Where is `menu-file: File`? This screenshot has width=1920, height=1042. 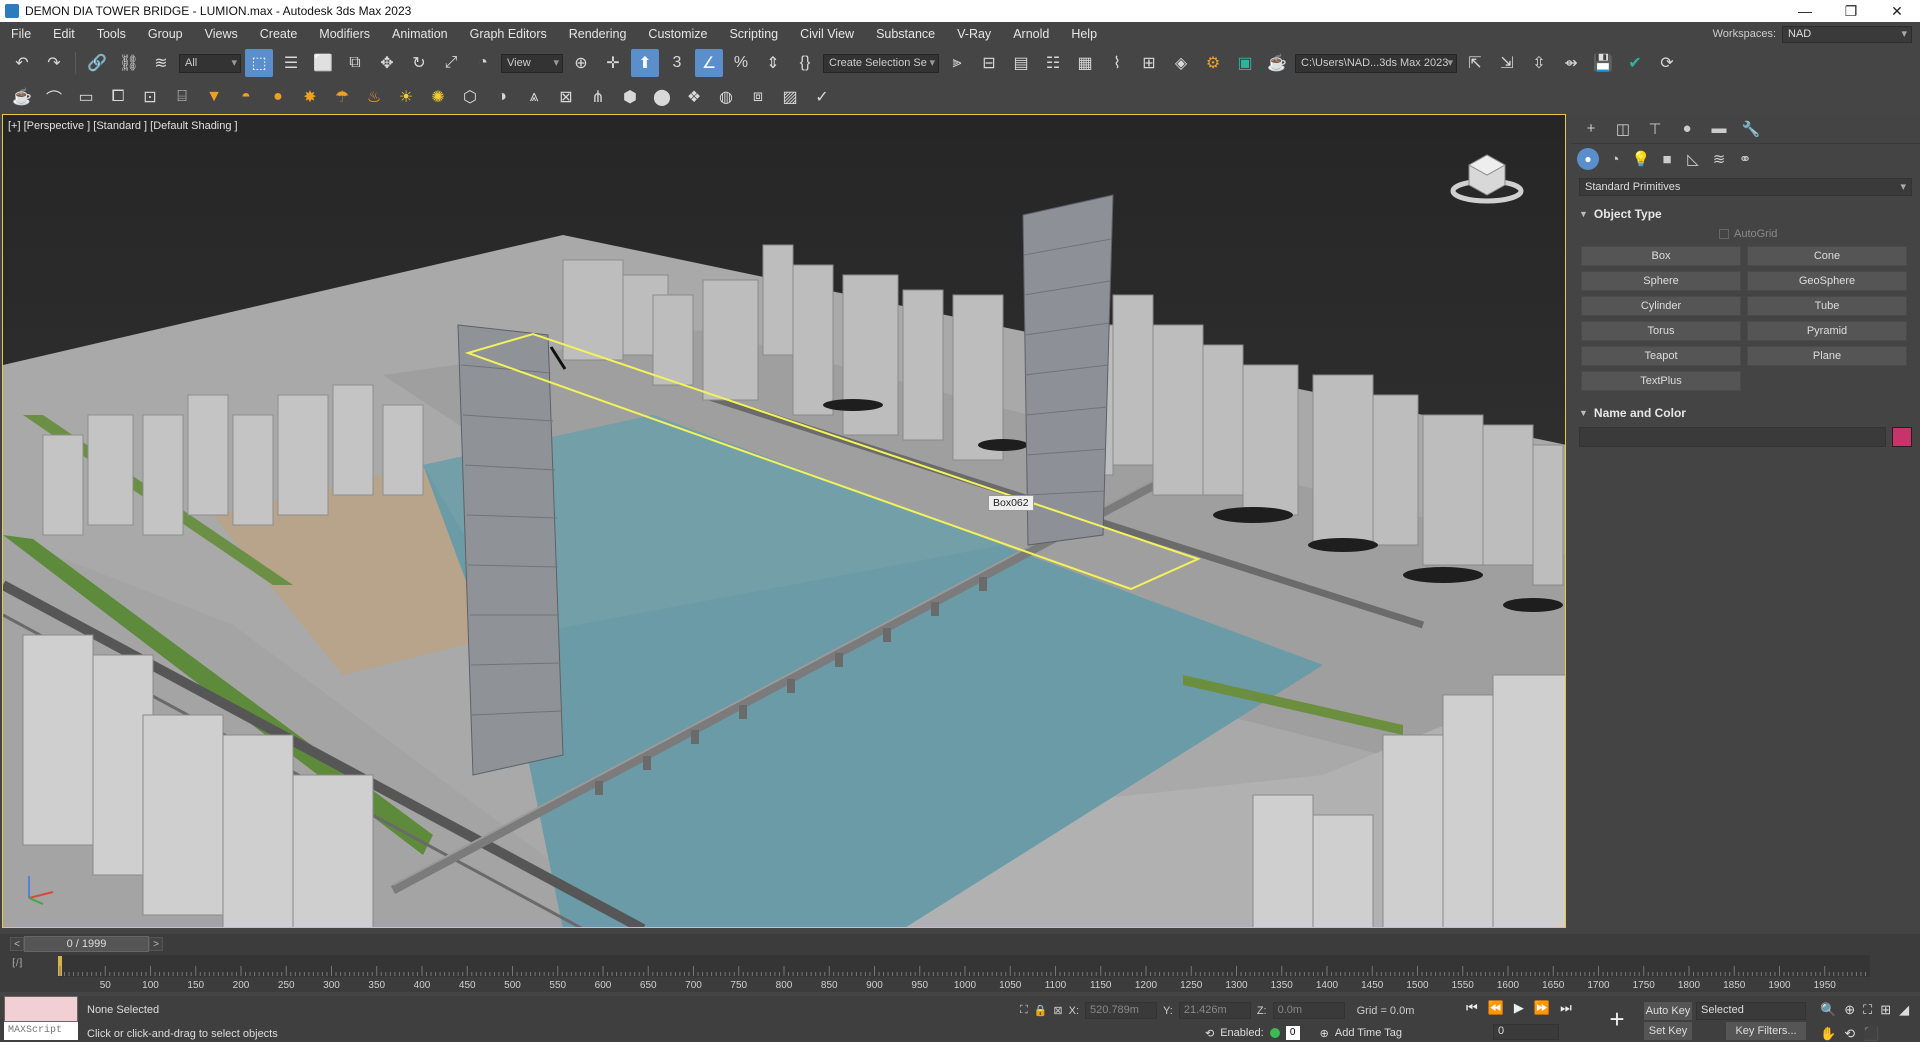 menu-file: File is located at coordinates (21, 34).